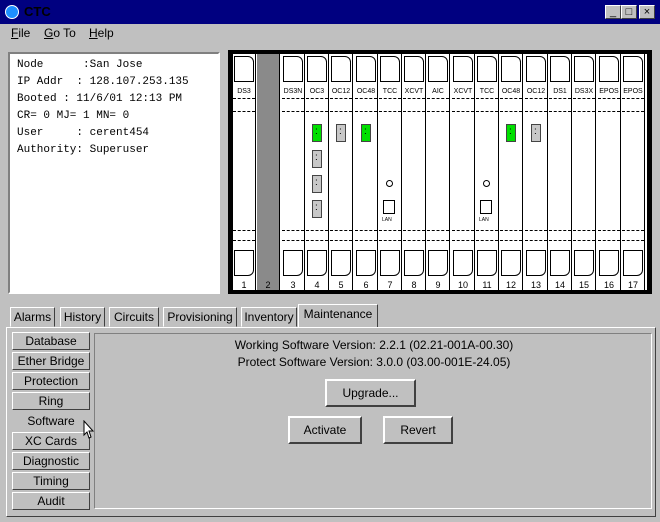  Describe the element at coordinates (325, 430) in the screenshot. I see `activate-button: Activate` at that location.